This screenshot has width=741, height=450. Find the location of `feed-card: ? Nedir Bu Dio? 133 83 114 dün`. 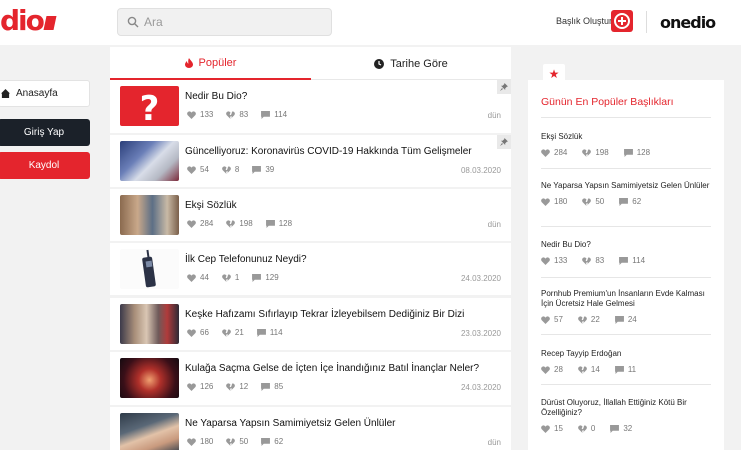

feed-card: ? Nedir Bu Dio? 133 83 114 dün is located at coordinates (310, 106).